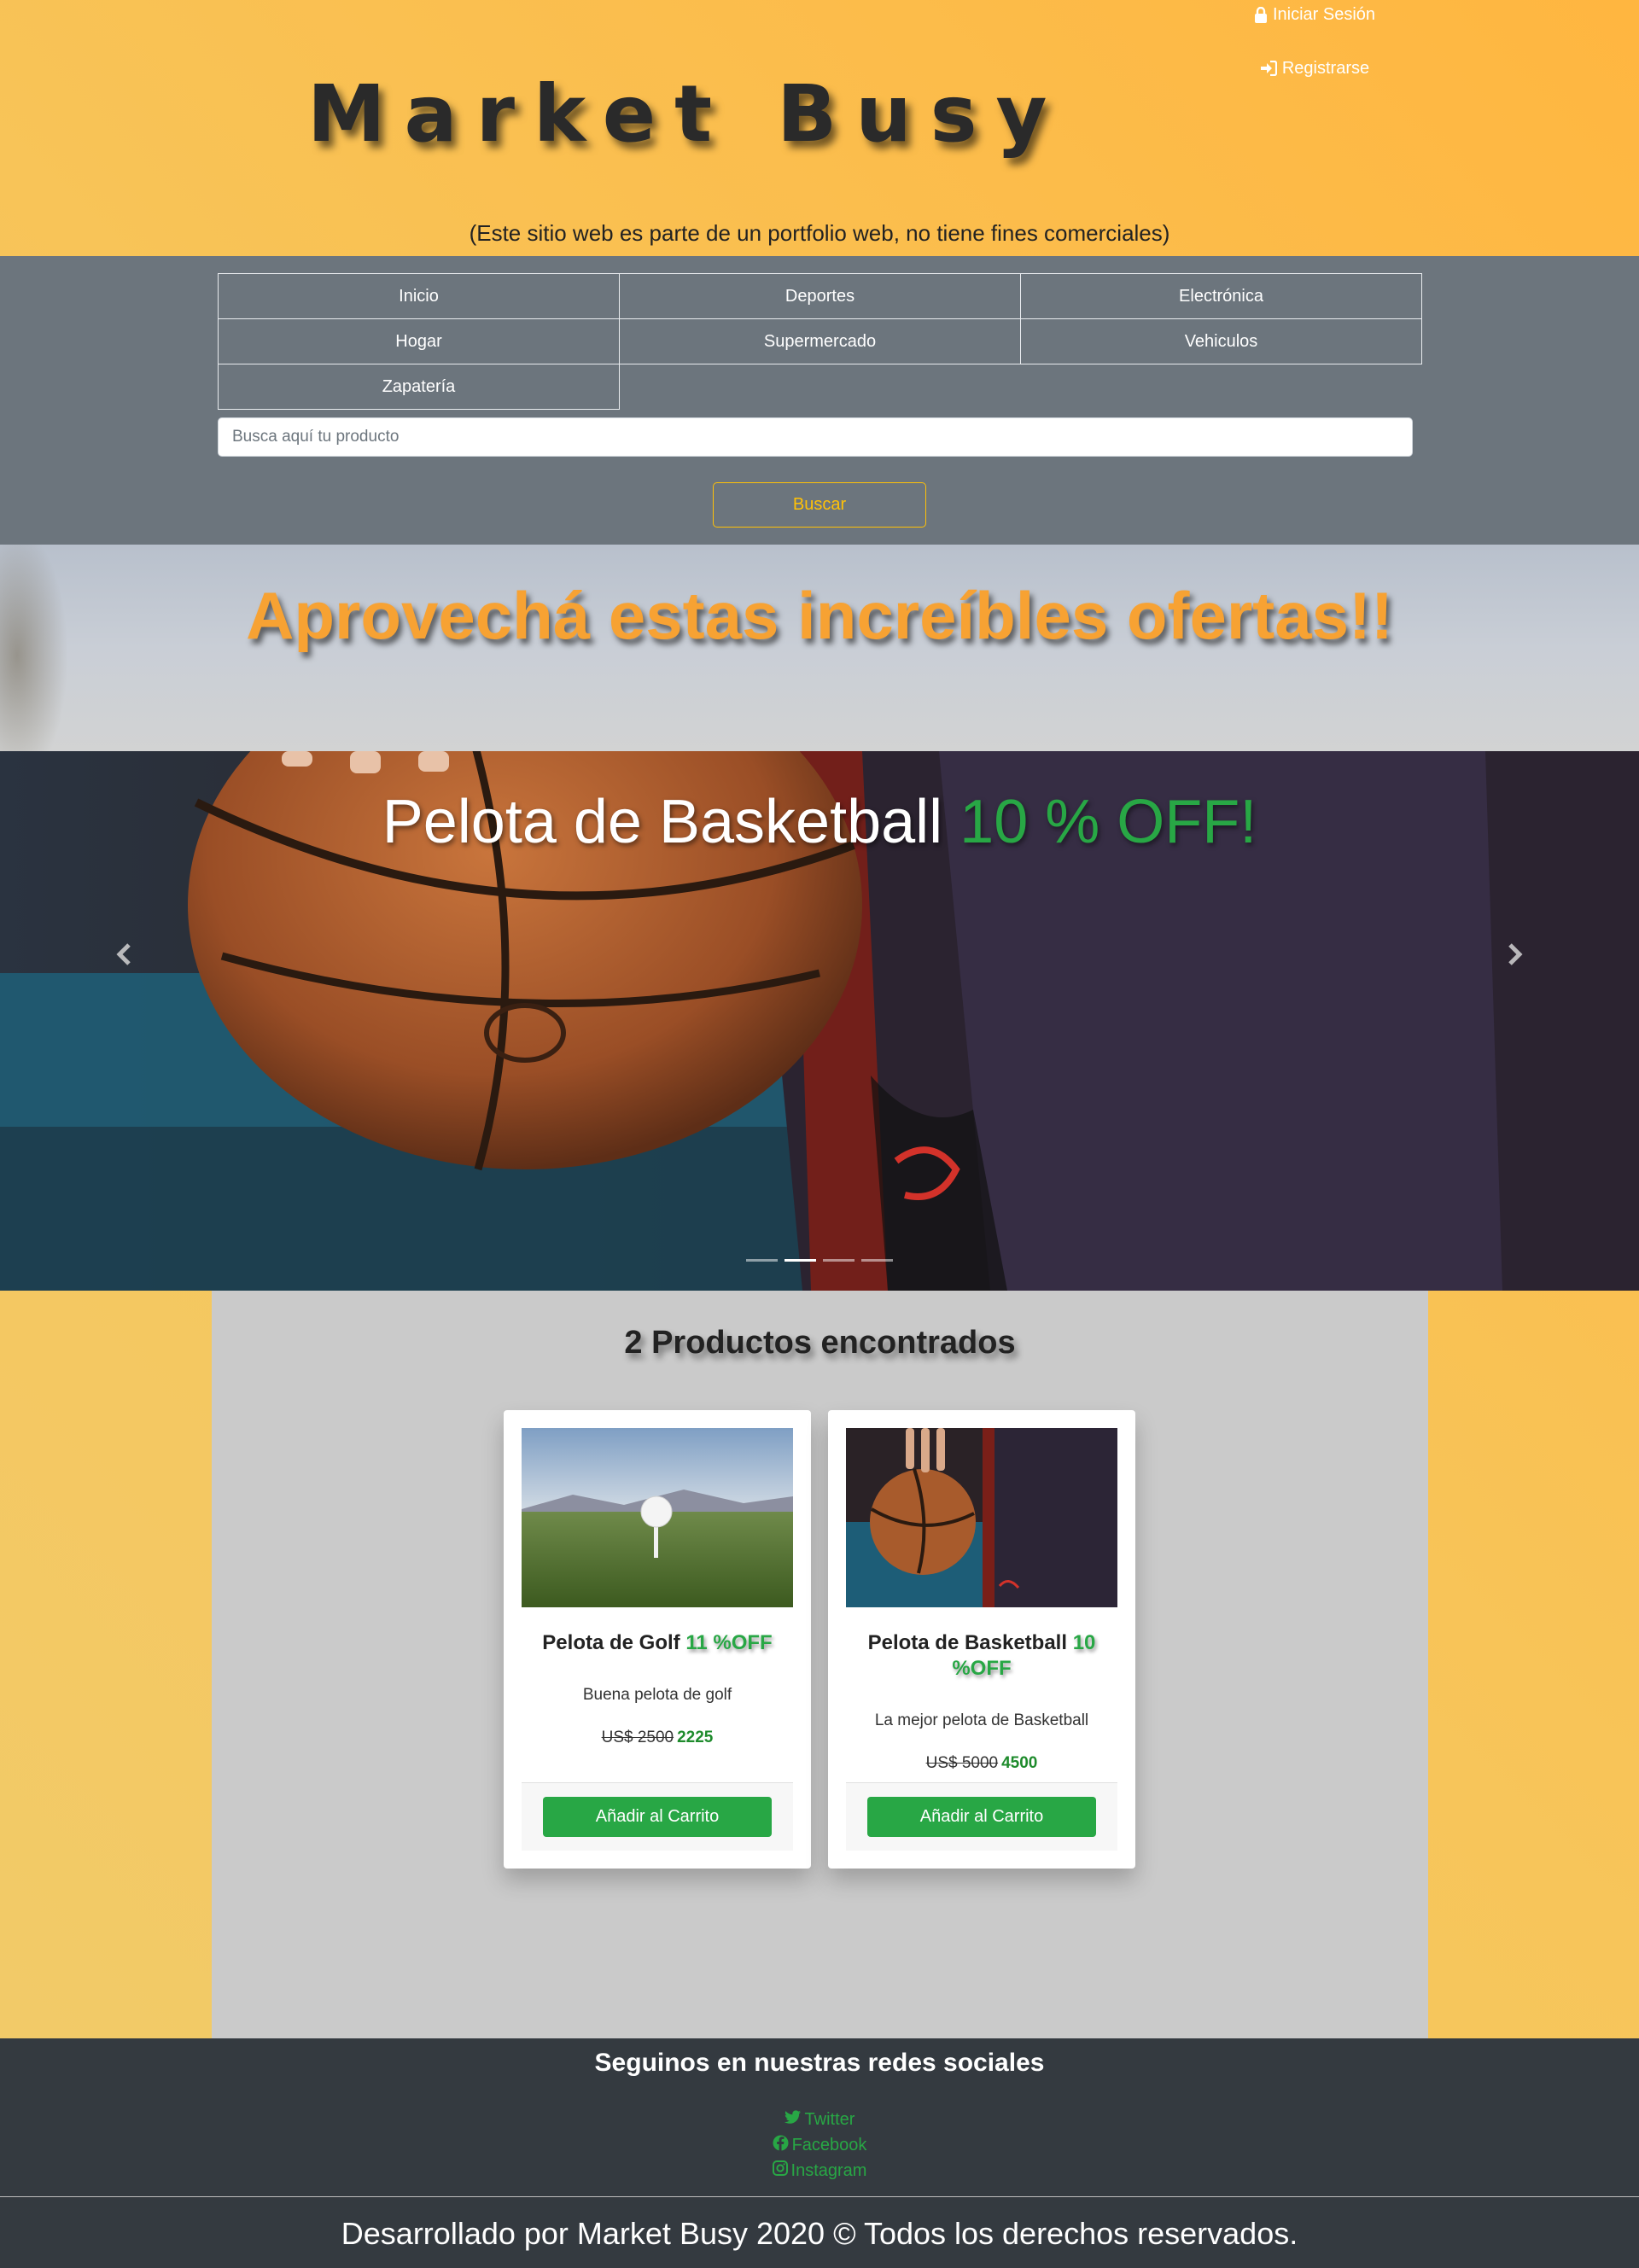  I want to click on register-label: Registrarse, so click(1325, 68).